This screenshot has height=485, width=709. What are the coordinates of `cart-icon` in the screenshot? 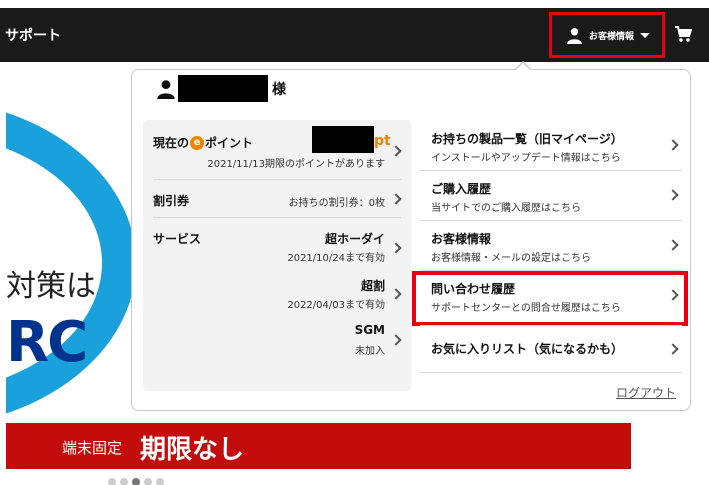 It's located at (683, 34).